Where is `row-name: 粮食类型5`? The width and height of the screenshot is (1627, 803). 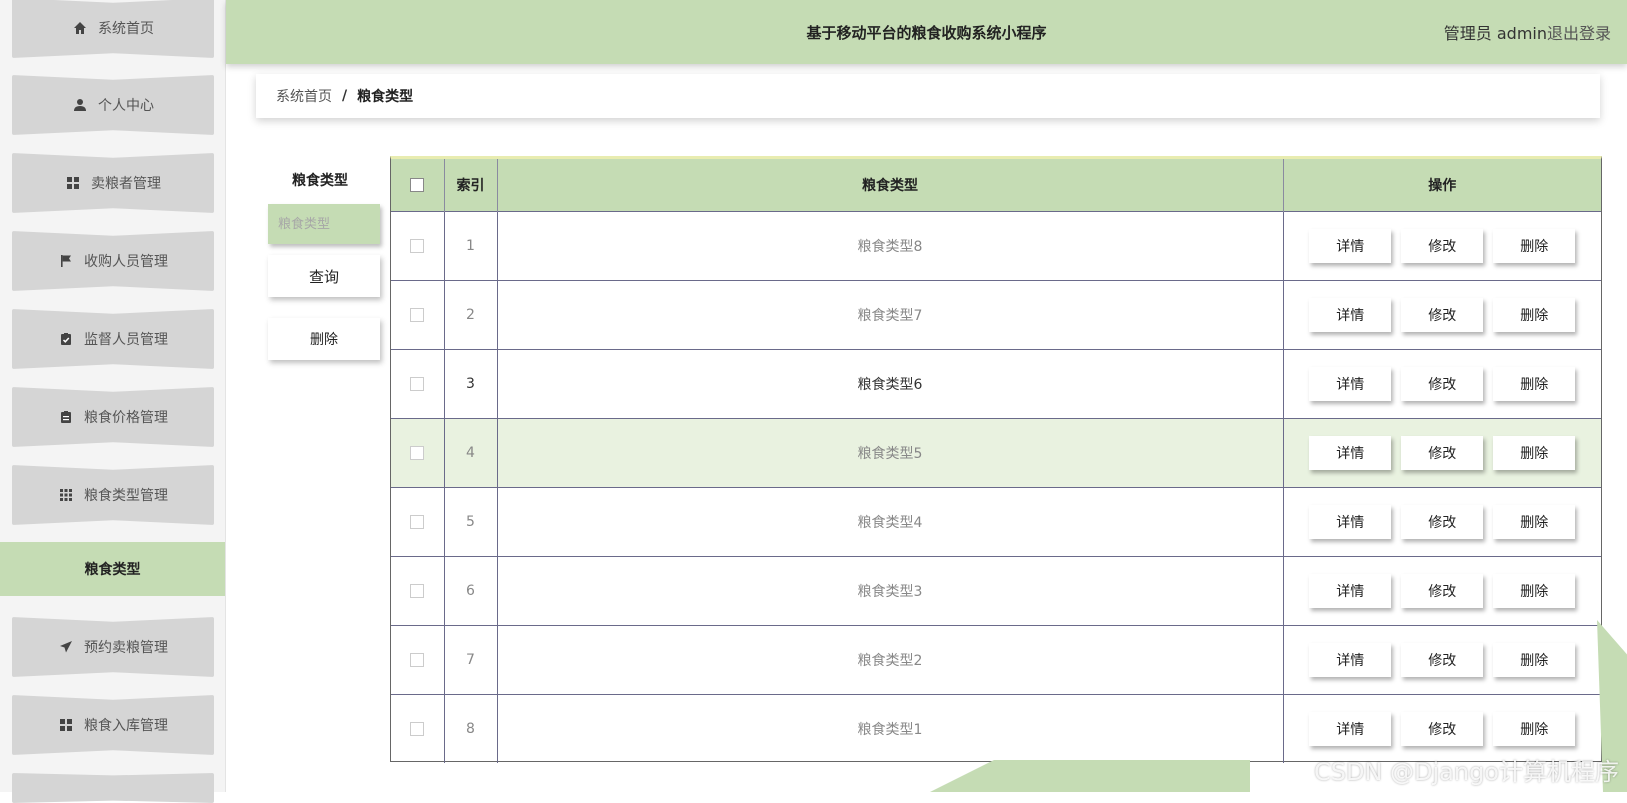 row-name: 粮食类型5 is located at coordinates (890, 452).